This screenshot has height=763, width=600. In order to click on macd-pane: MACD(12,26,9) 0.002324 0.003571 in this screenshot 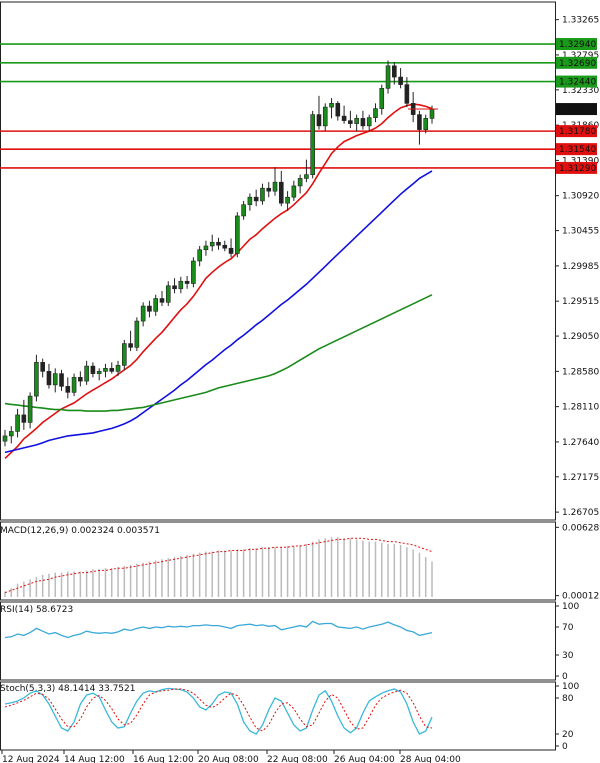, I will do `click(278, 561)`.